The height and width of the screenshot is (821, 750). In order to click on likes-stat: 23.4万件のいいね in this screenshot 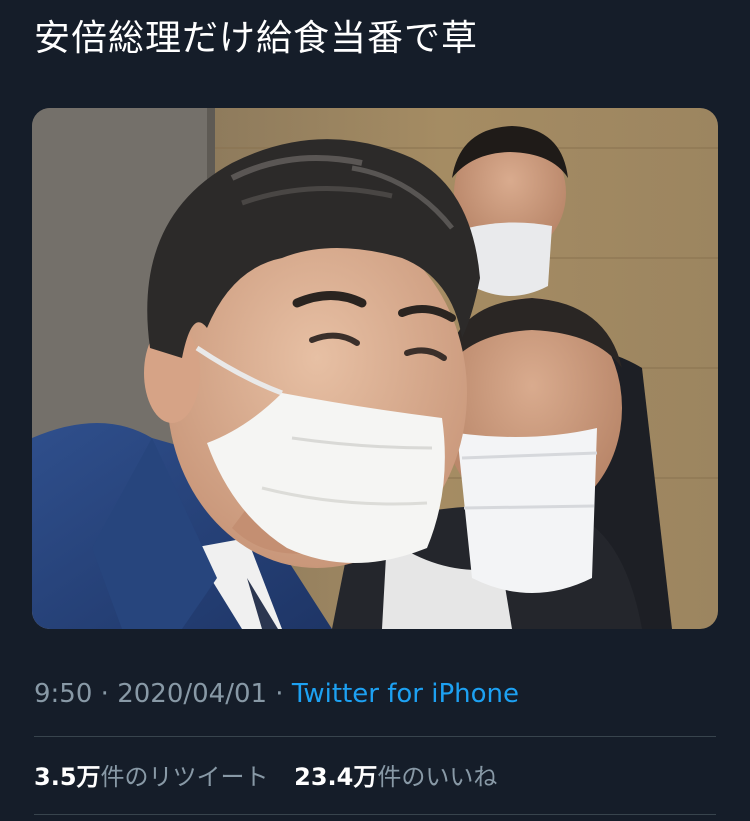, I will do `click(395, 777)`.